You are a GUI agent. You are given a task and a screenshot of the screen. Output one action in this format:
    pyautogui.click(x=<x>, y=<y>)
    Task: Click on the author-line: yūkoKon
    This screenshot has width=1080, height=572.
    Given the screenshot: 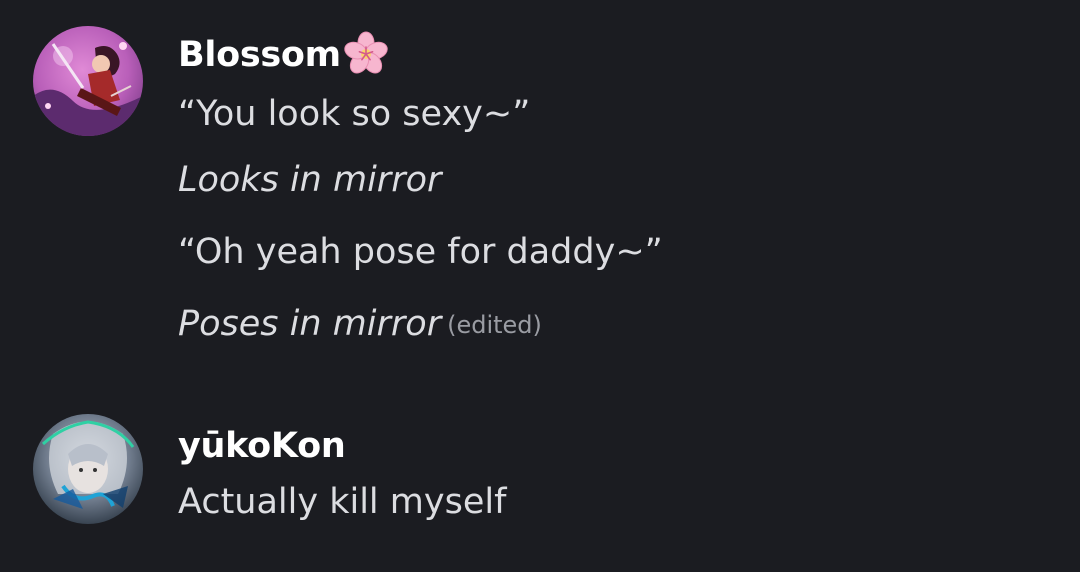 What is the action you would take?
    pyautogui.click(x=618, y=446)
    